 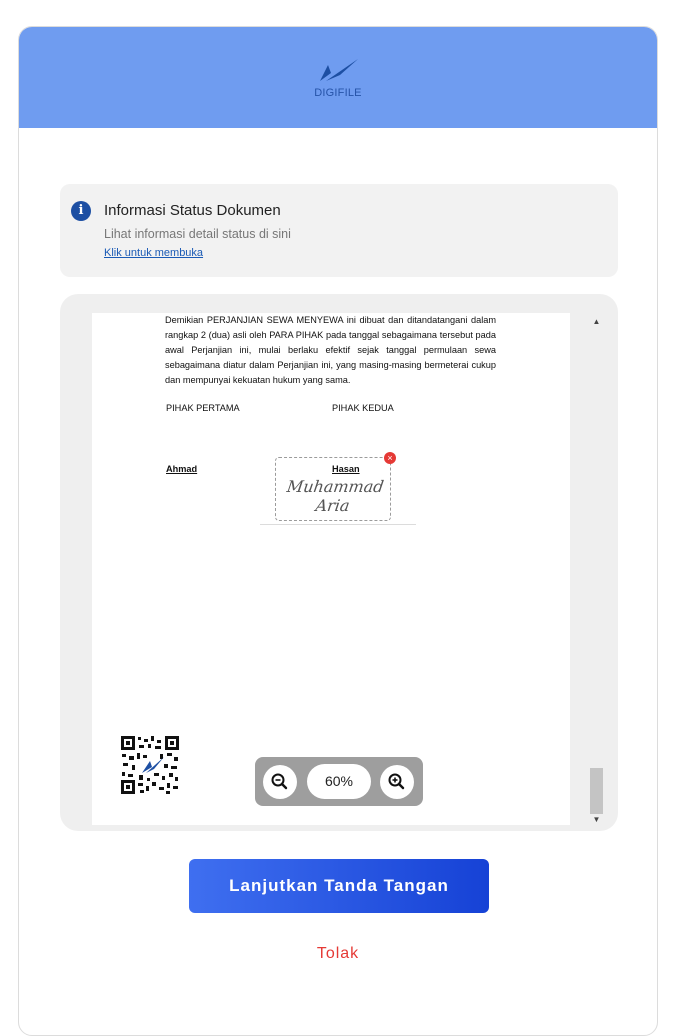 I want to click on zoom-out-button, so click(x=280, y=782).